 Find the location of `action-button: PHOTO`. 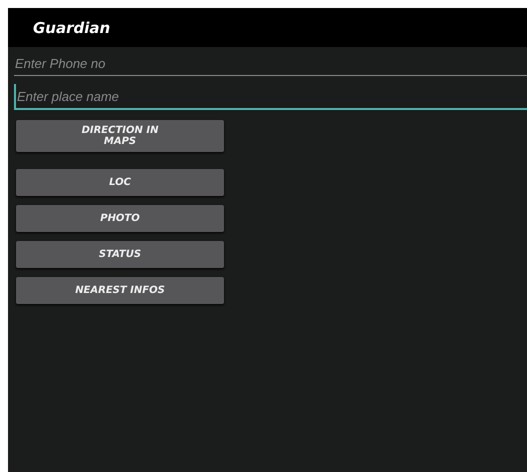

action-button: PHOTO is located at coordinates (120, 218).